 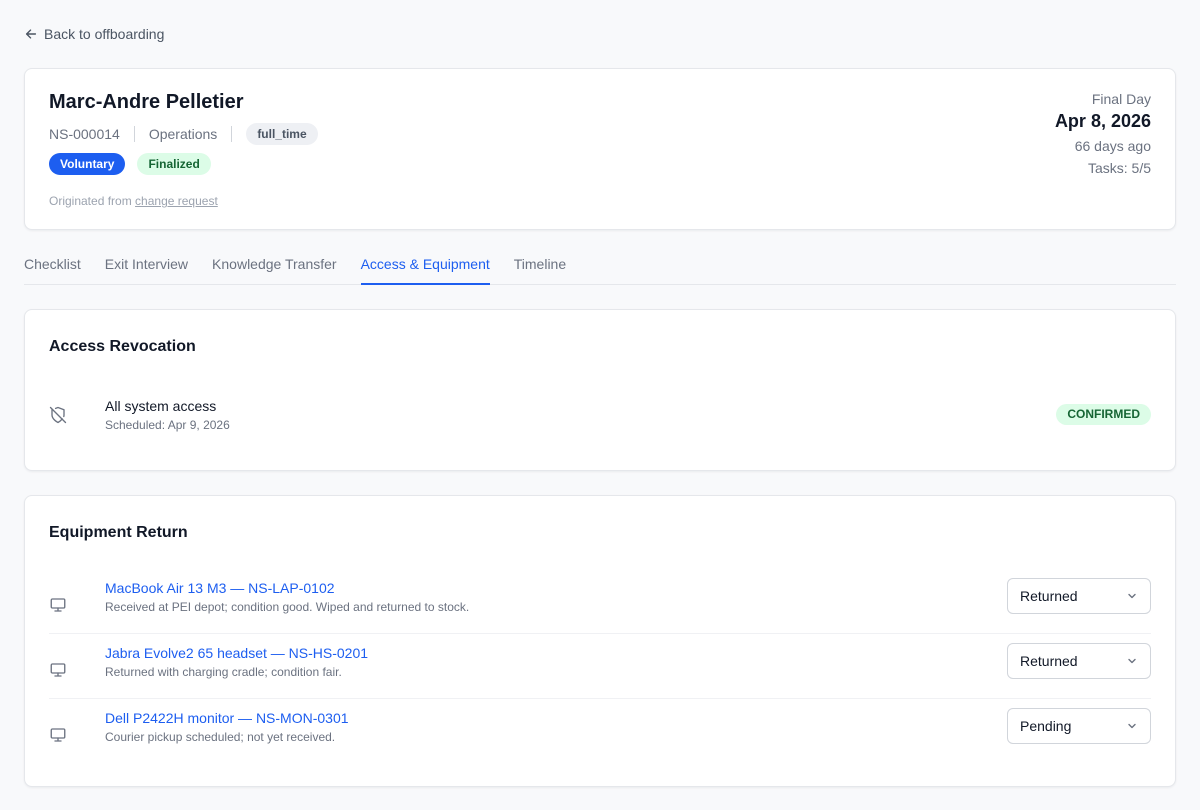 What do you see at coordinates (236, 653) in the screenshot?
I see `equipment-item-link: Jabra Evolve2 65 headset — NS-HS-0201` at bounding box center [236, 653].